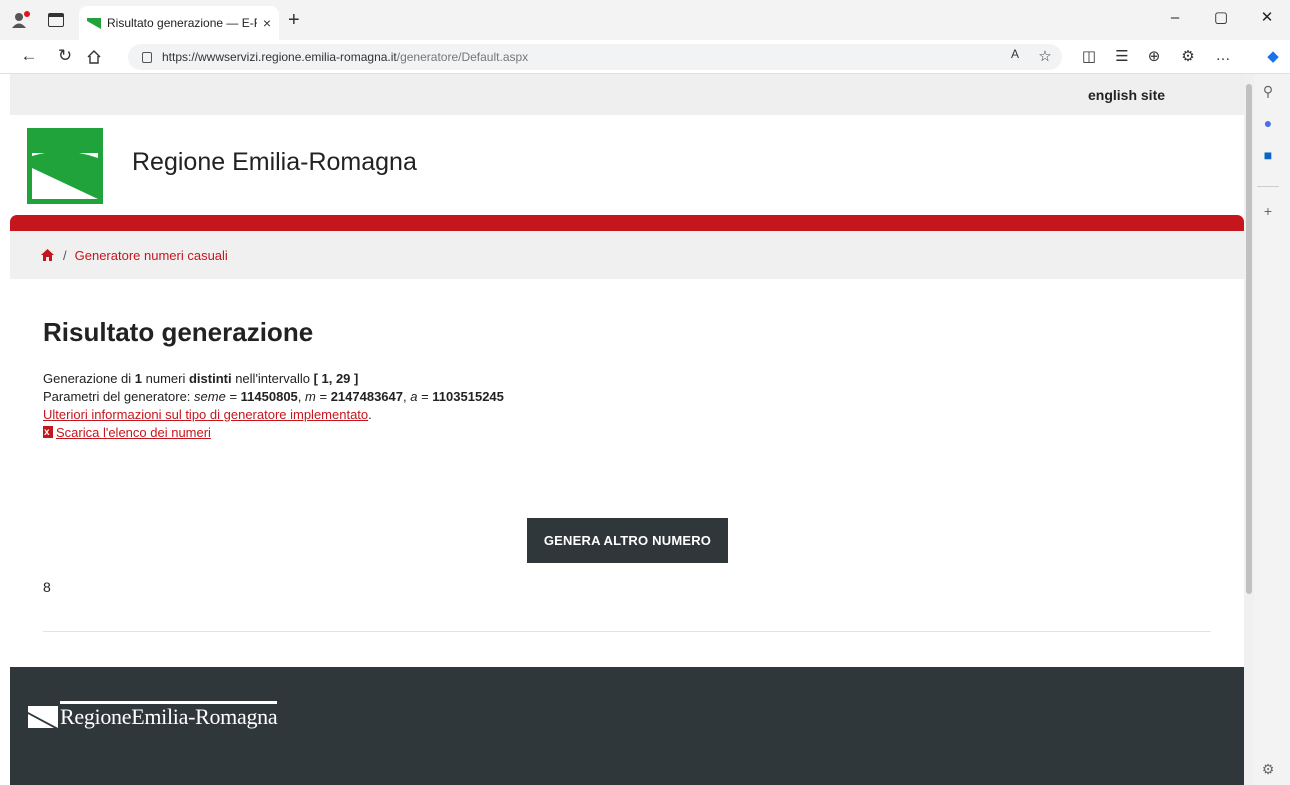 This screenshot has width=1290, height=785. I want to click on generation-mid2: nell'intervallo, so click(272, 378).